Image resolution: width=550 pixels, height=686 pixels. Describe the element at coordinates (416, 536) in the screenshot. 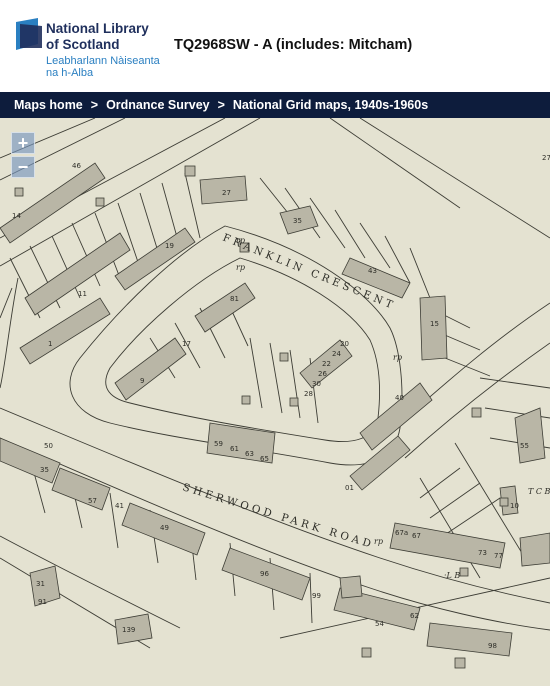

I see `house-number: 67` at that location.